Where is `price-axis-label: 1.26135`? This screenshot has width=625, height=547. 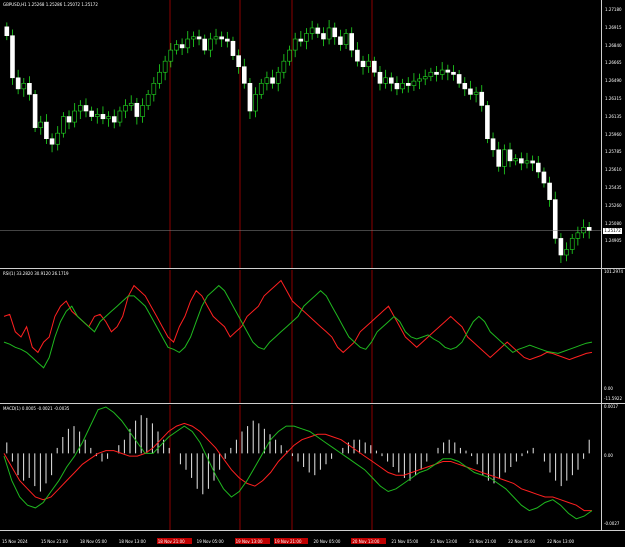 price-axis-label: 1.26135 is located at coordinates (613, 116).